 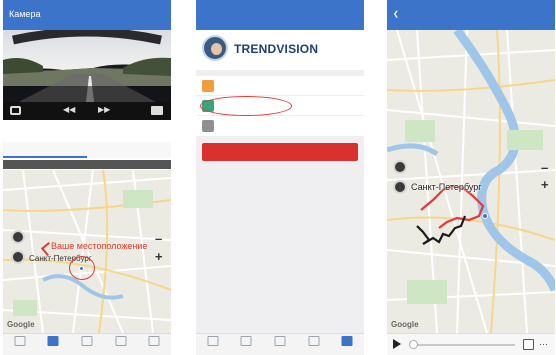 What do you see at coordinates (99, 246) in the screenshot?
I see `location-annotation: Ваше местоположение` at bounding box center [99, 246].